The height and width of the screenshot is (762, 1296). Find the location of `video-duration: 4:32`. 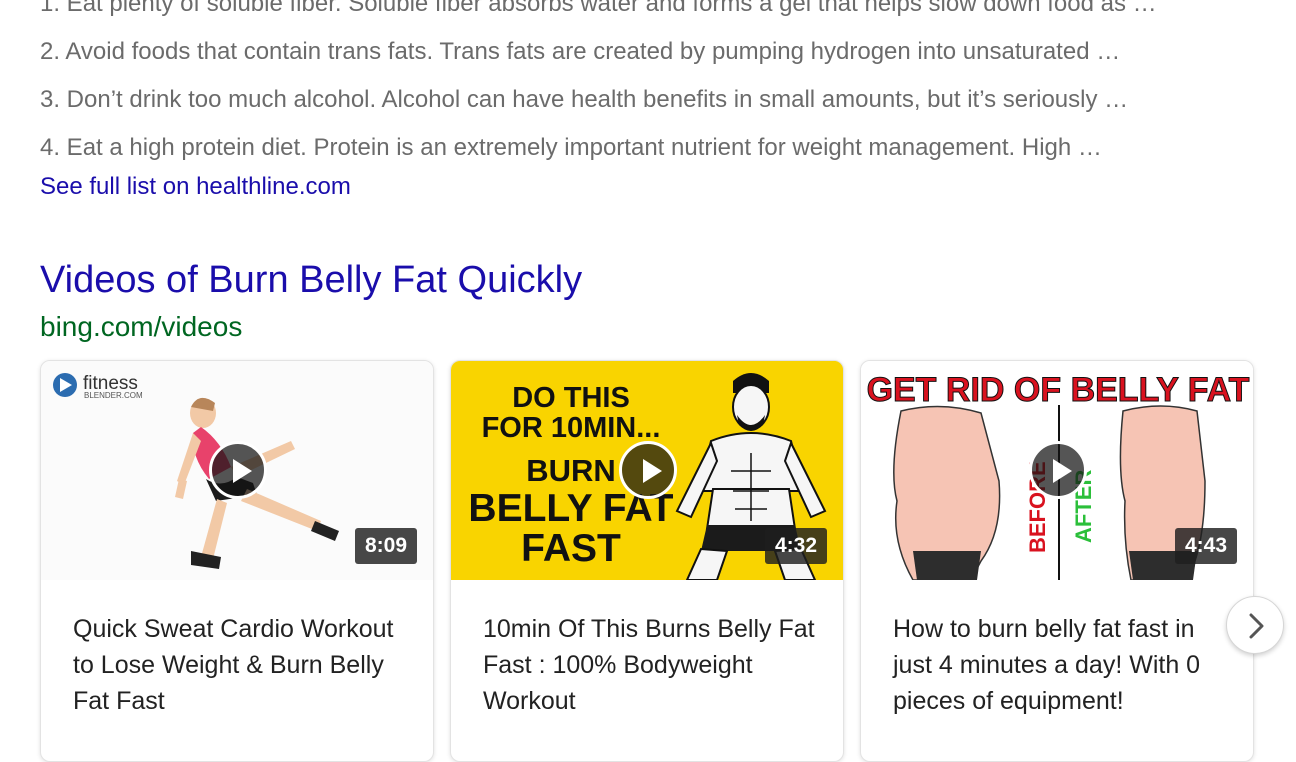

video-duration: 4:32 is located at coordinates (795, 546).